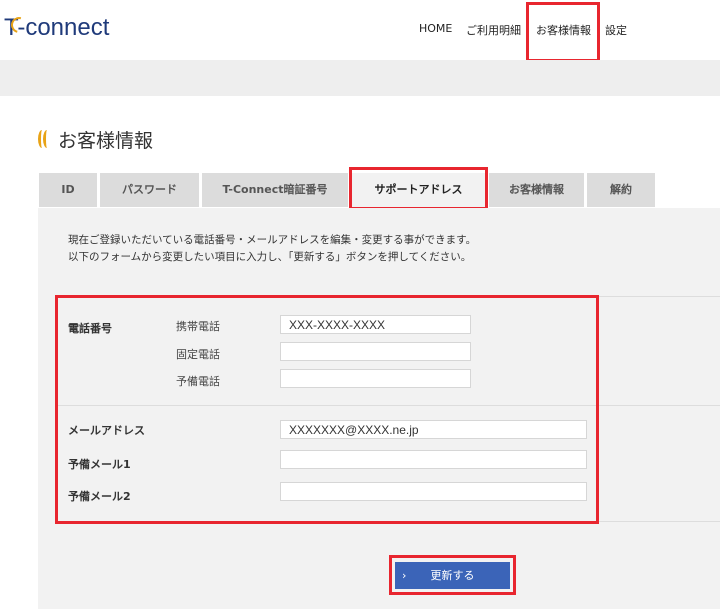 Image resolution: width=720 pixels, height=609 pixels. Describe the element at coordinates (149, 190) in the screenshot. I see `tab-password: パスワード` at that location.